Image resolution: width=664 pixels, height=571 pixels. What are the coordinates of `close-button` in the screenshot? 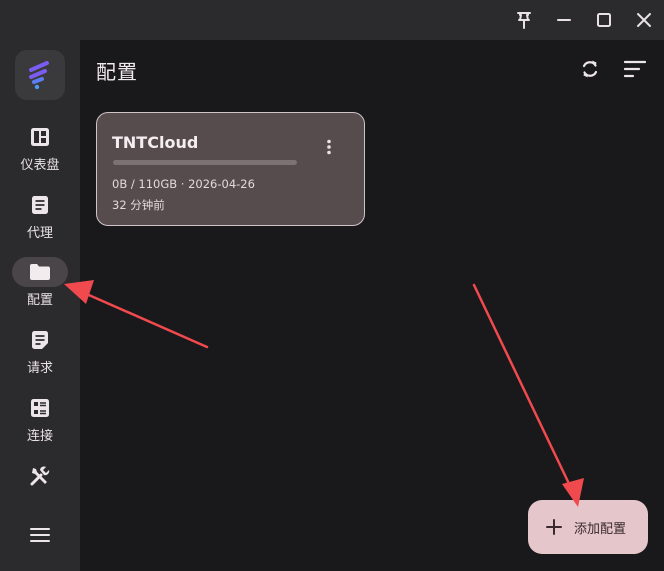 It's located at (644, 20).